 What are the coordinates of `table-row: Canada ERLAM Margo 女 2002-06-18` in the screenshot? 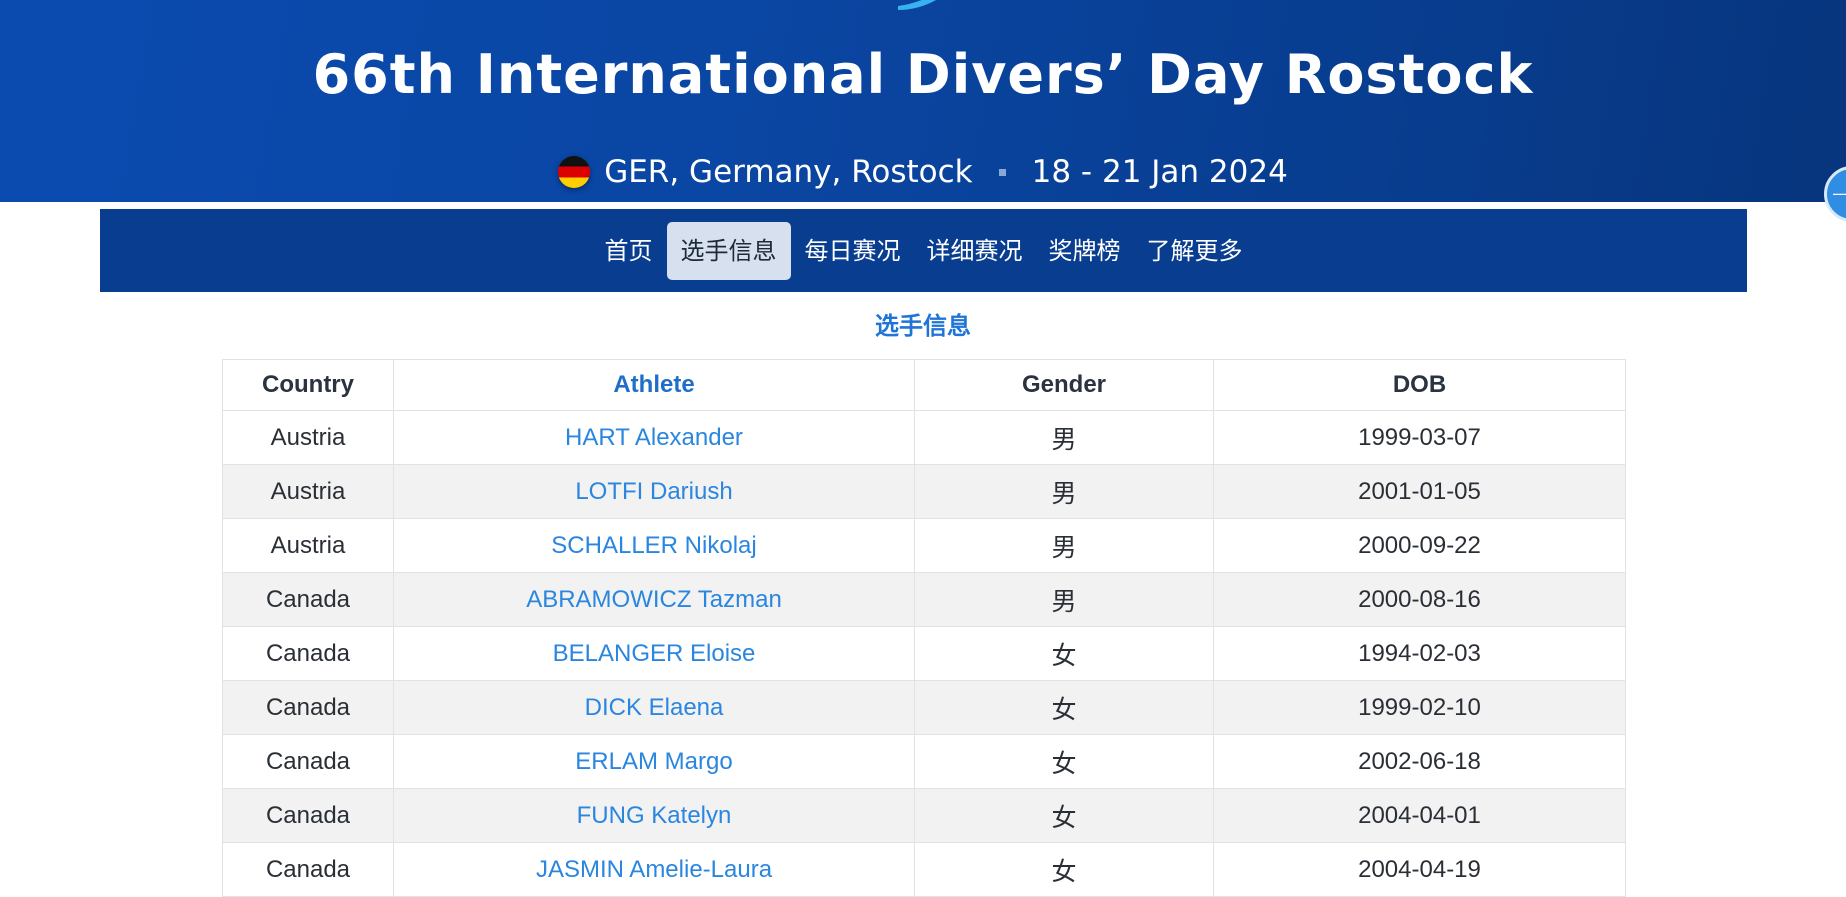 It's located at (924, 761).